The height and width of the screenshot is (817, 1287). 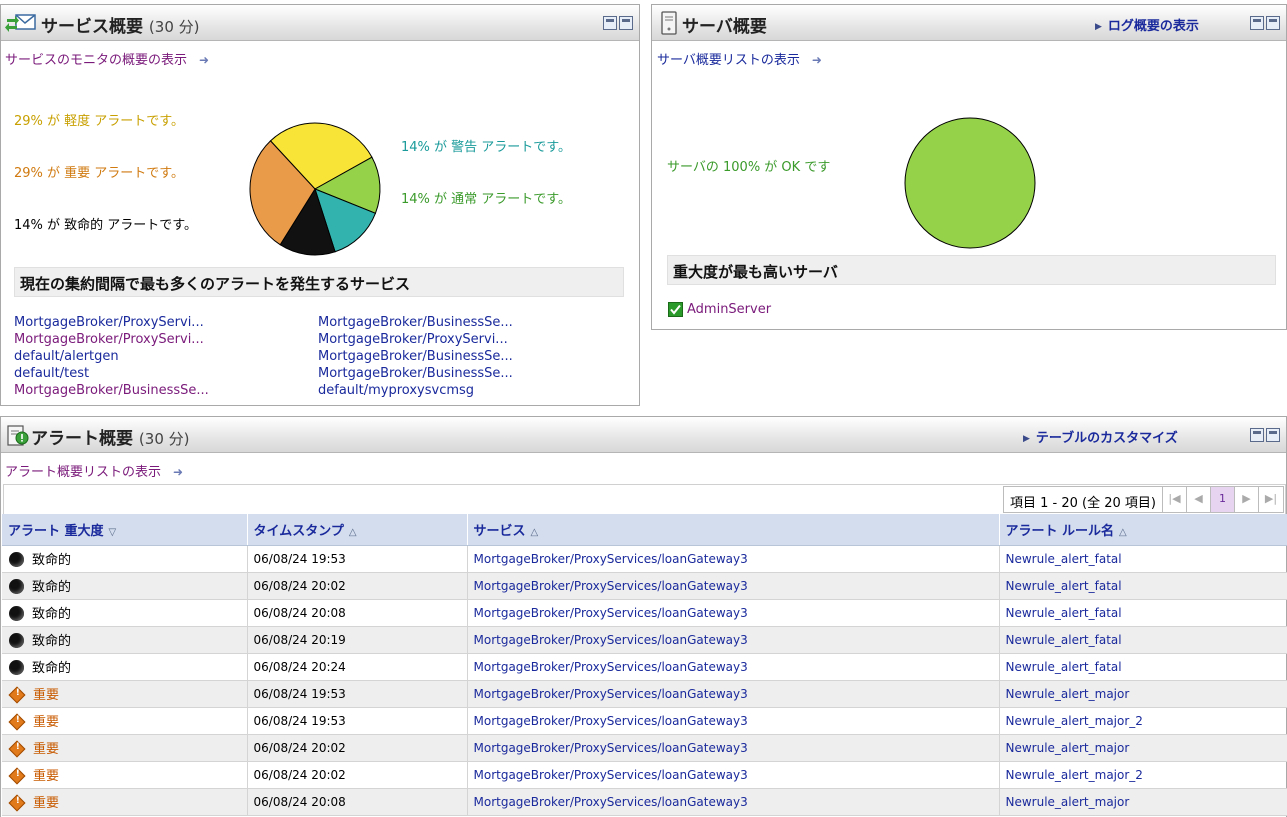 I want to click on first-page-icon: |◀, so click(x=1175, y=499).